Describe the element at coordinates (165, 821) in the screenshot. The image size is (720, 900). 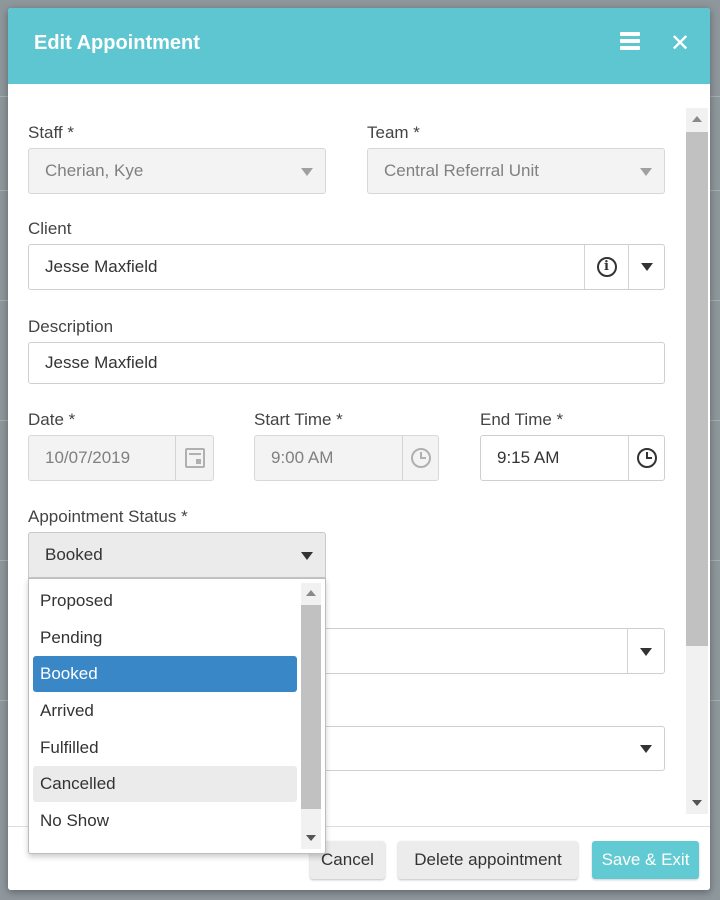
I see `status-option-no-show: No Show` at that location.